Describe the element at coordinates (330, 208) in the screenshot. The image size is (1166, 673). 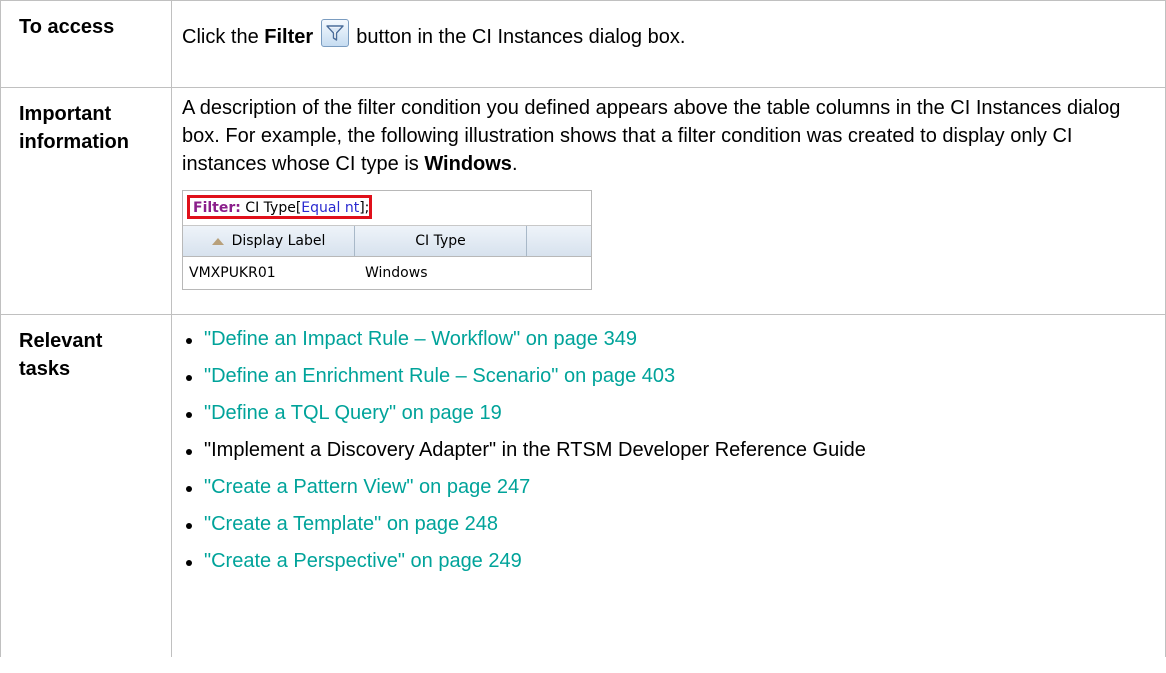
I see `filter-value: Equal nt` at that location.